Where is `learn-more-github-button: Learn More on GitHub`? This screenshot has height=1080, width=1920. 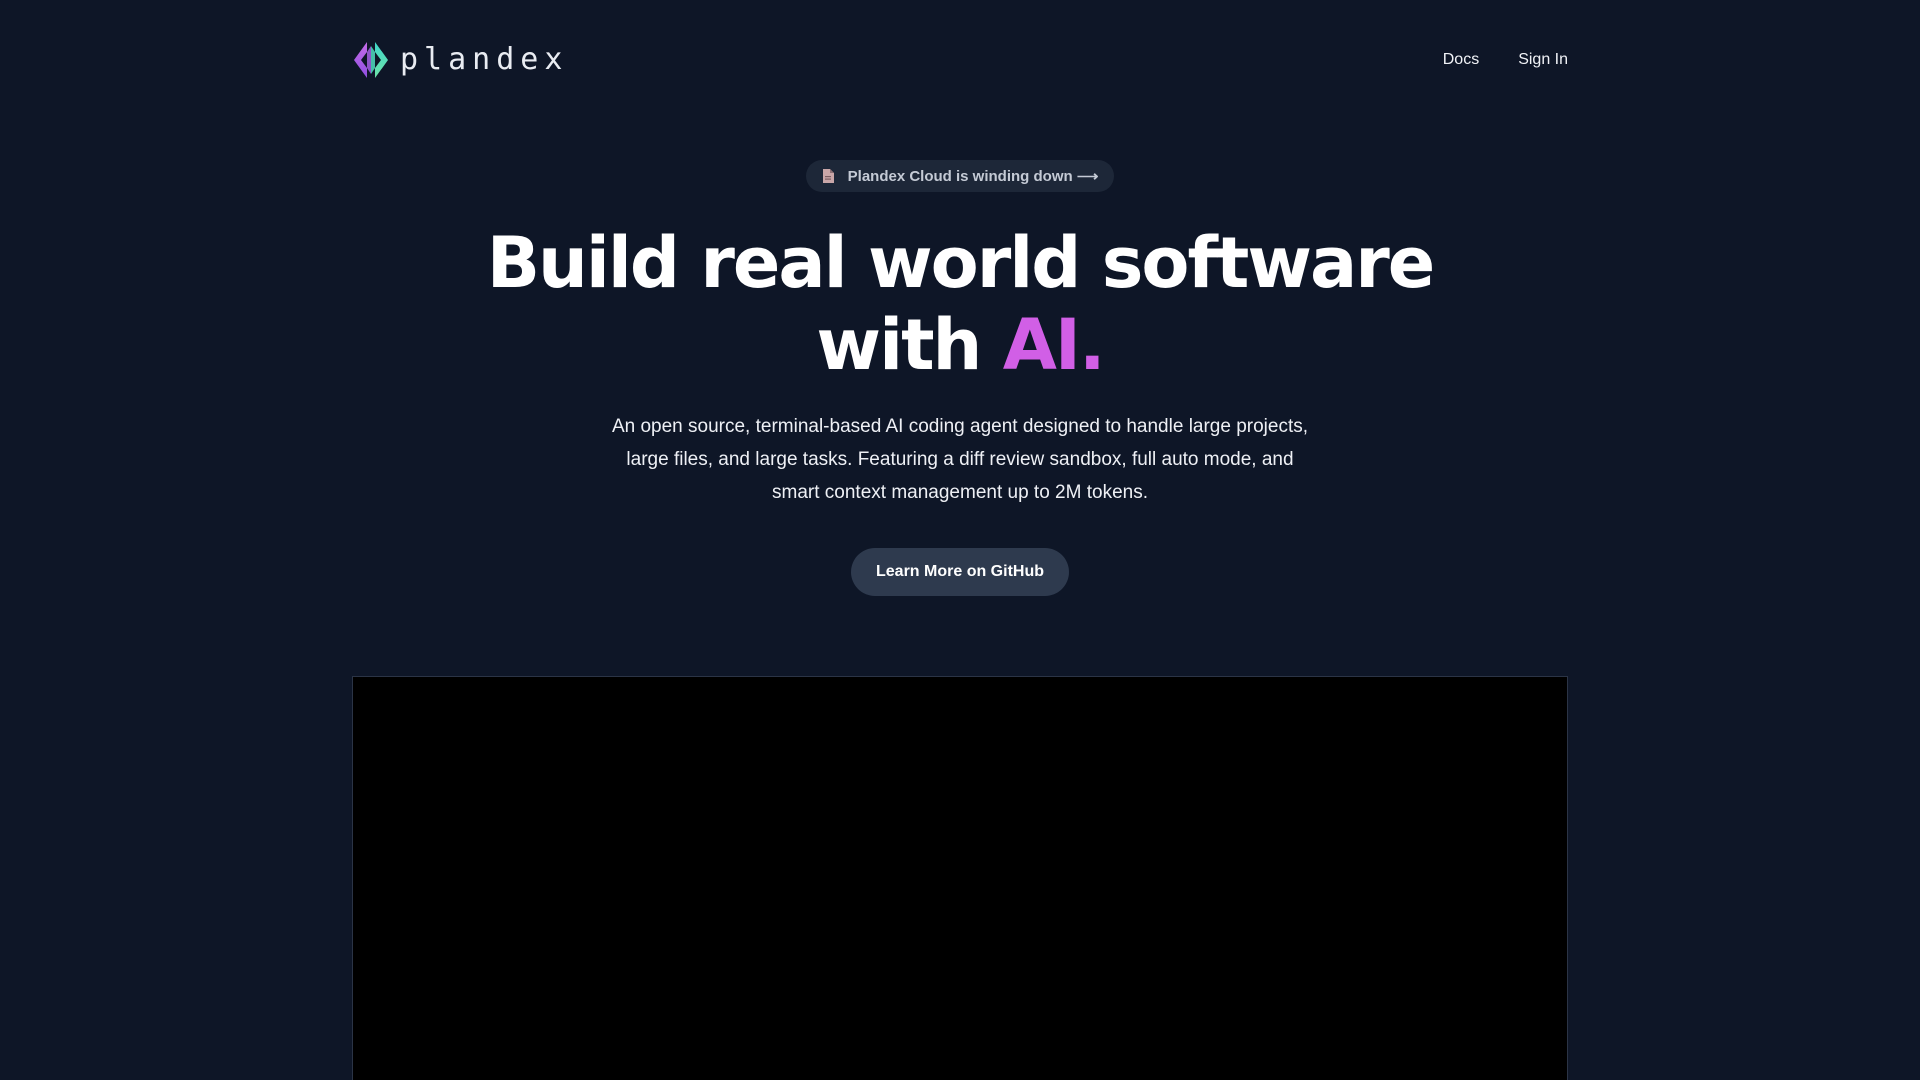 learn-more-github-button: Learn More on GitHub is located at coordinates (960, 572).